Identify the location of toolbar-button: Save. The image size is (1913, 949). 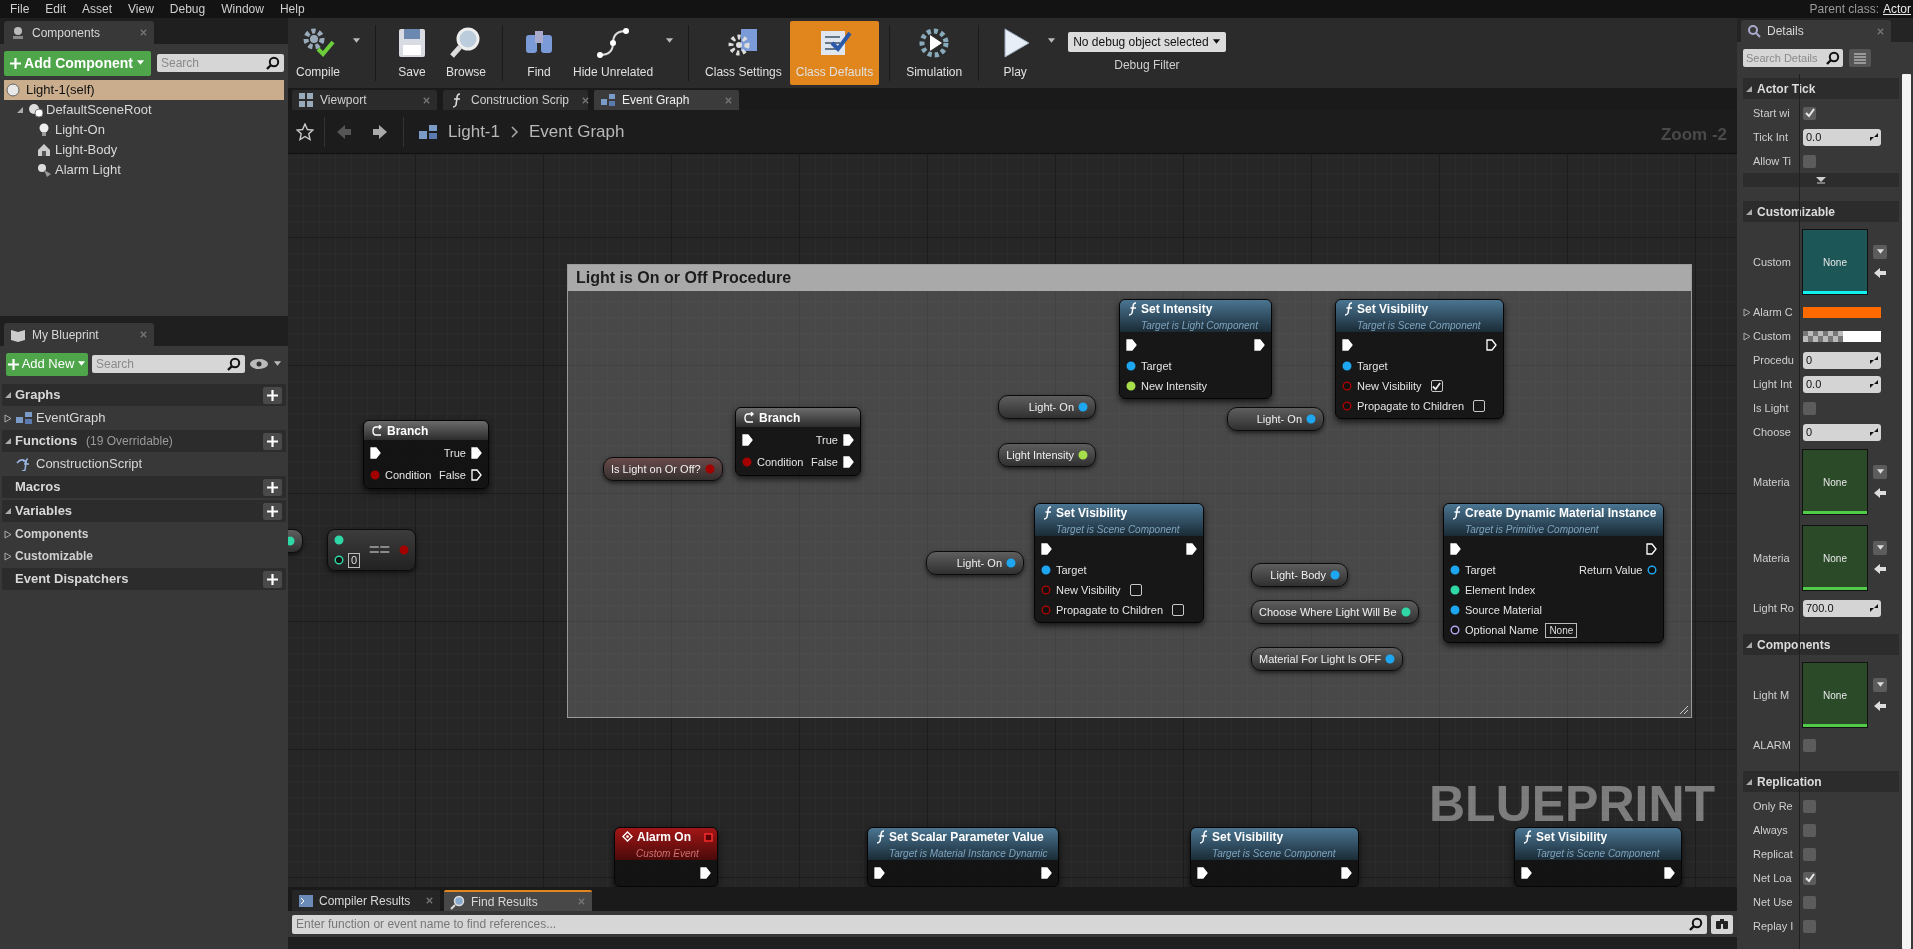
(412, 53).